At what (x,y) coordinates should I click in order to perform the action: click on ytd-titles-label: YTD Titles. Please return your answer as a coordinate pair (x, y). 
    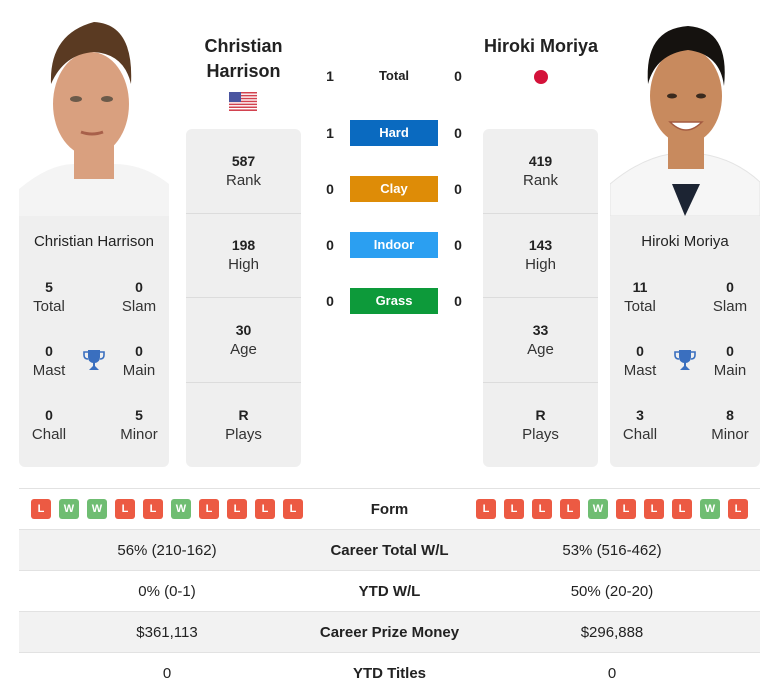
    Looking at the image, I should click on (389, 673).